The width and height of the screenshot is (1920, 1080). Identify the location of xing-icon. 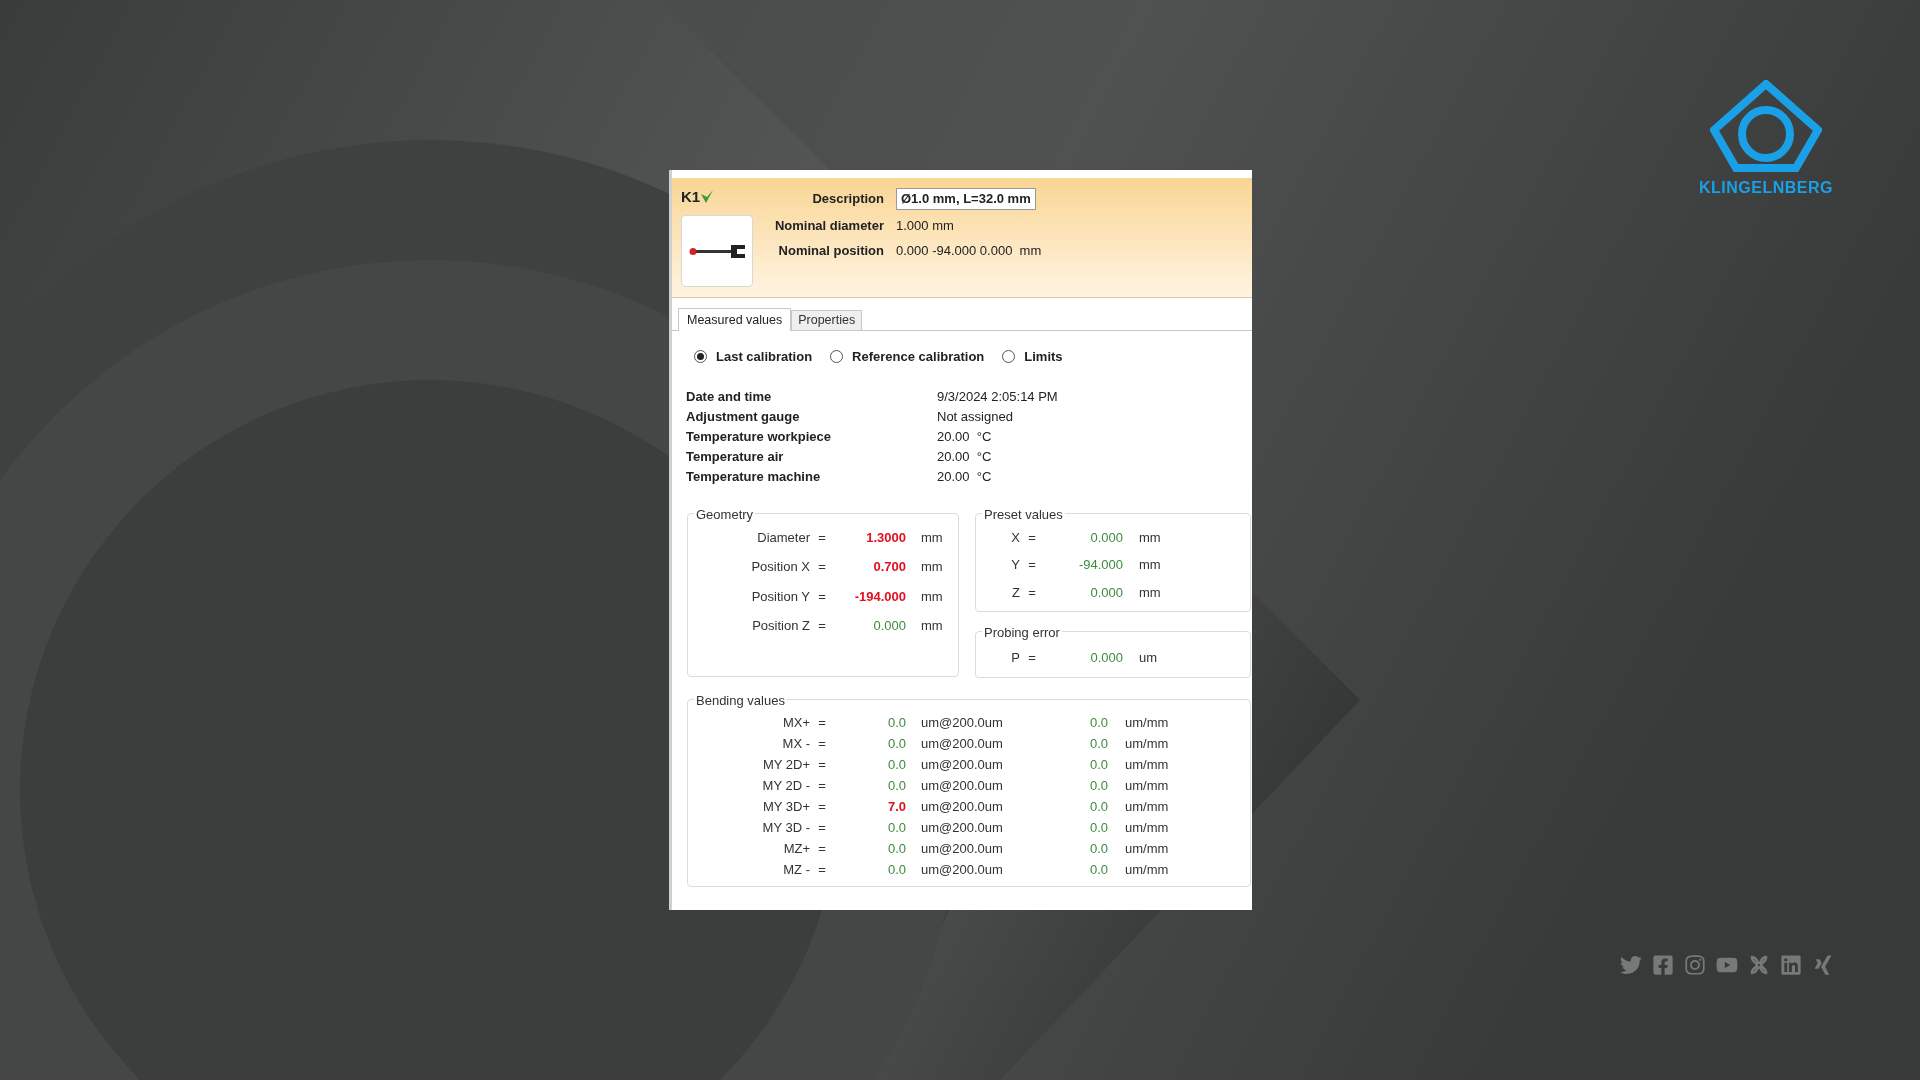
(1823, 965).